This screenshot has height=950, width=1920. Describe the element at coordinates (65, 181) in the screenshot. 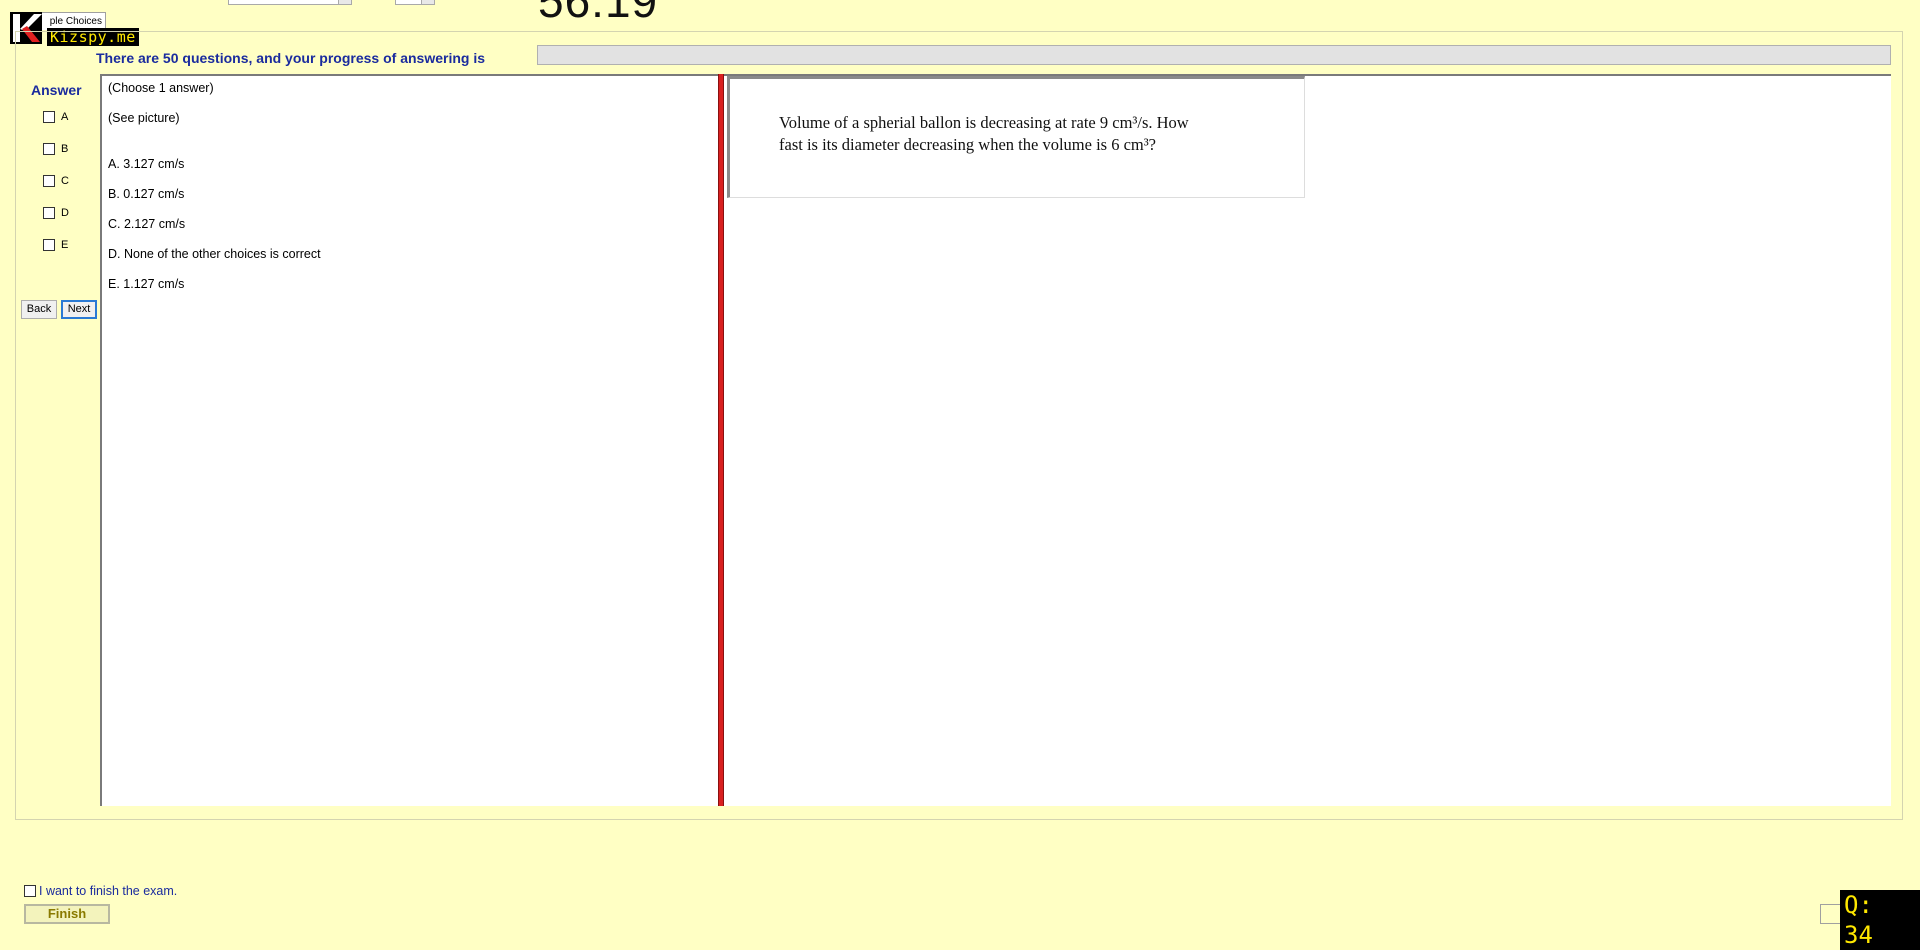

I see `answer-option-label: C` at that location.